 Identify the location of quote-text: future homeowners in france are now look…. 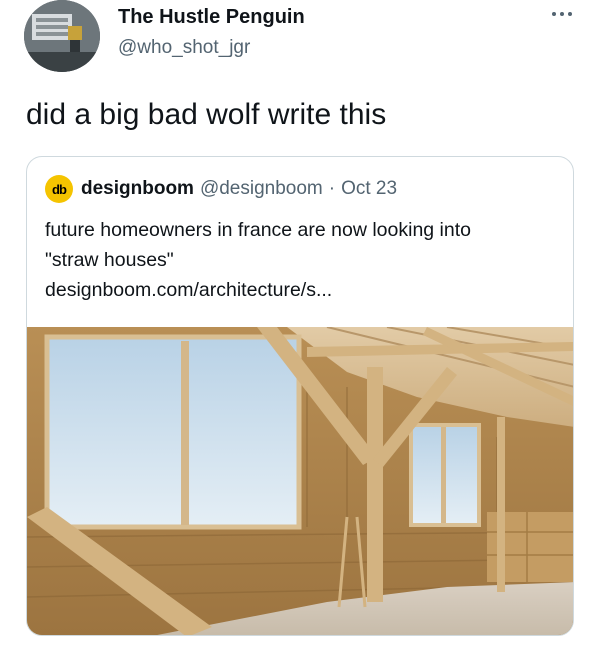
(300, 260).